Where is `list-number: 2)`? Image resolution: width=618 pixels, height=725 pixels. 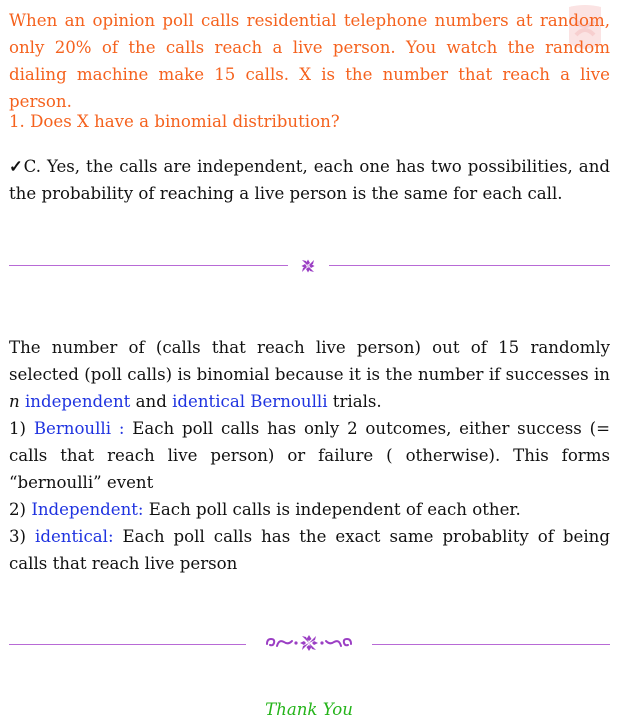 list-number: 2) is located at coordinates (20, 509).